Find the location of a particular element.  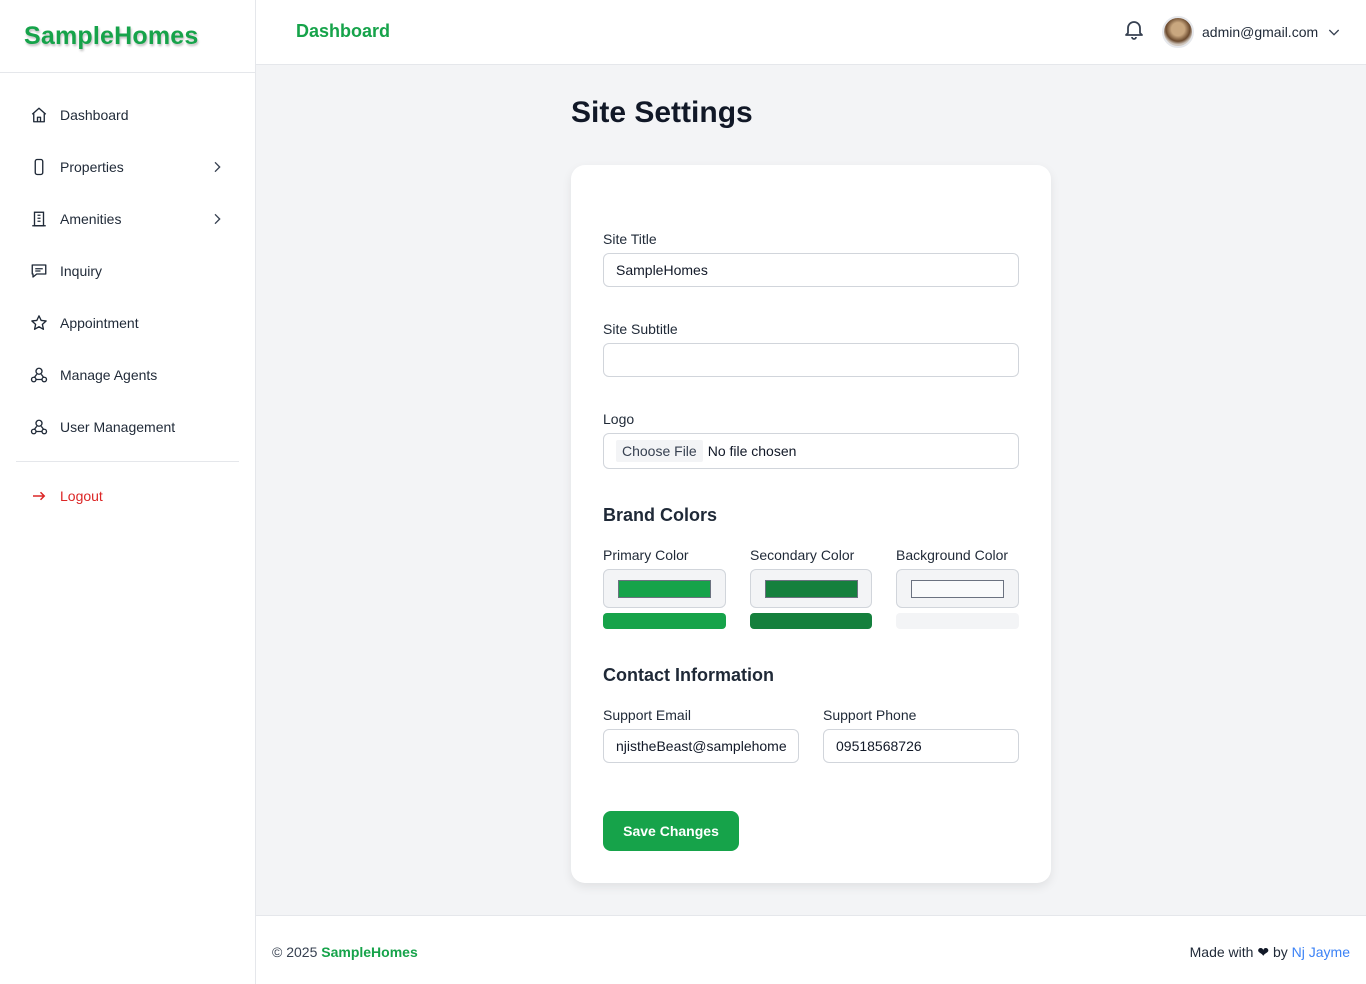

message-icon is located at coordinates (39, 271).